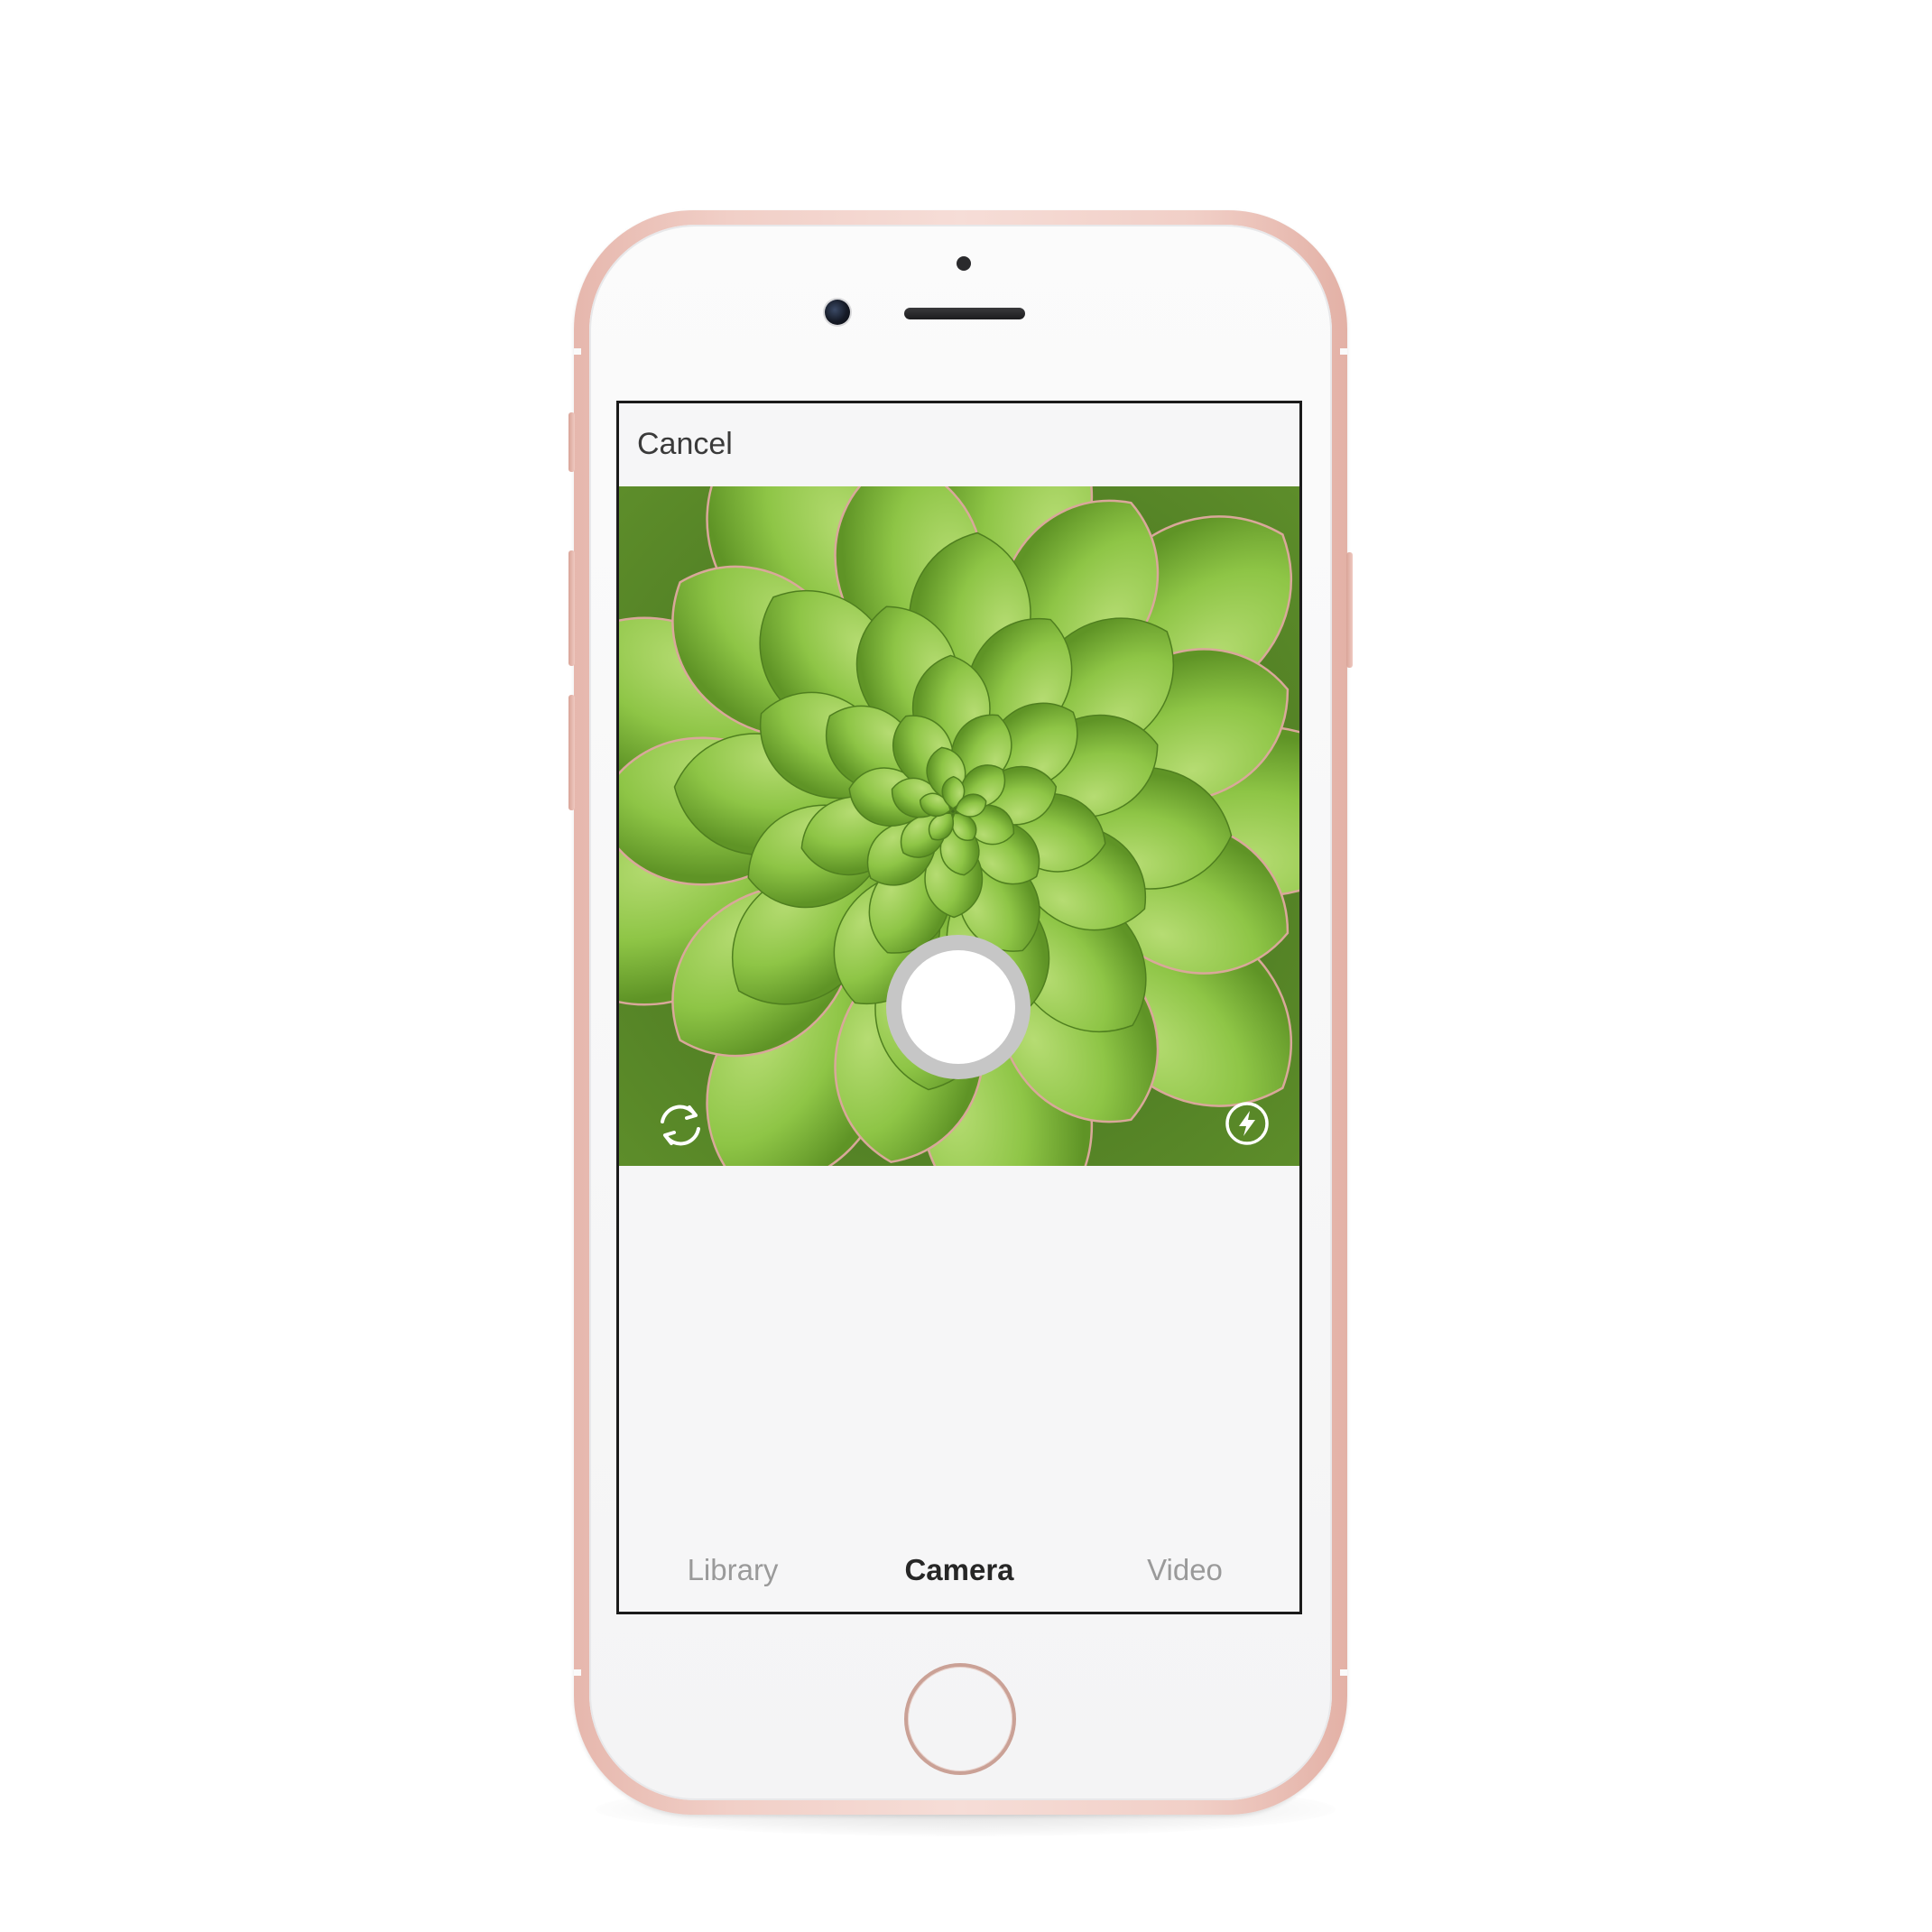  Describe the element at coordinates (572, 752) in the screenshot. I see `volume-down-button` at that location.